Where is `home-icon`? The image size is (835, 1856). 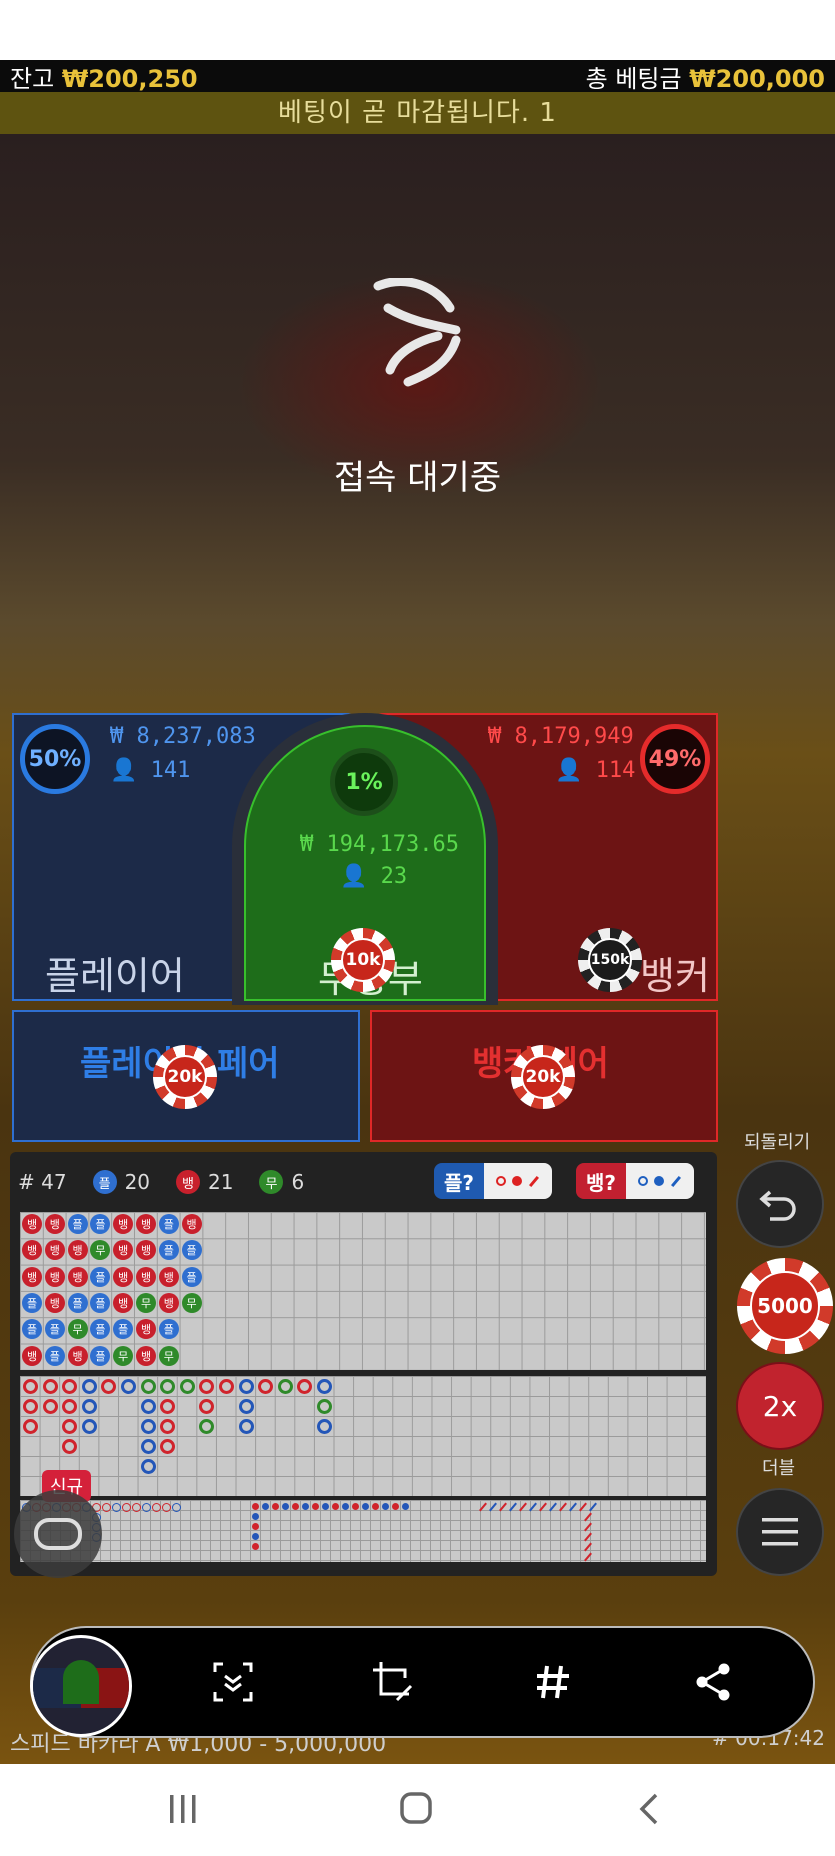
home-icon is located at coordinates (416, 1808).